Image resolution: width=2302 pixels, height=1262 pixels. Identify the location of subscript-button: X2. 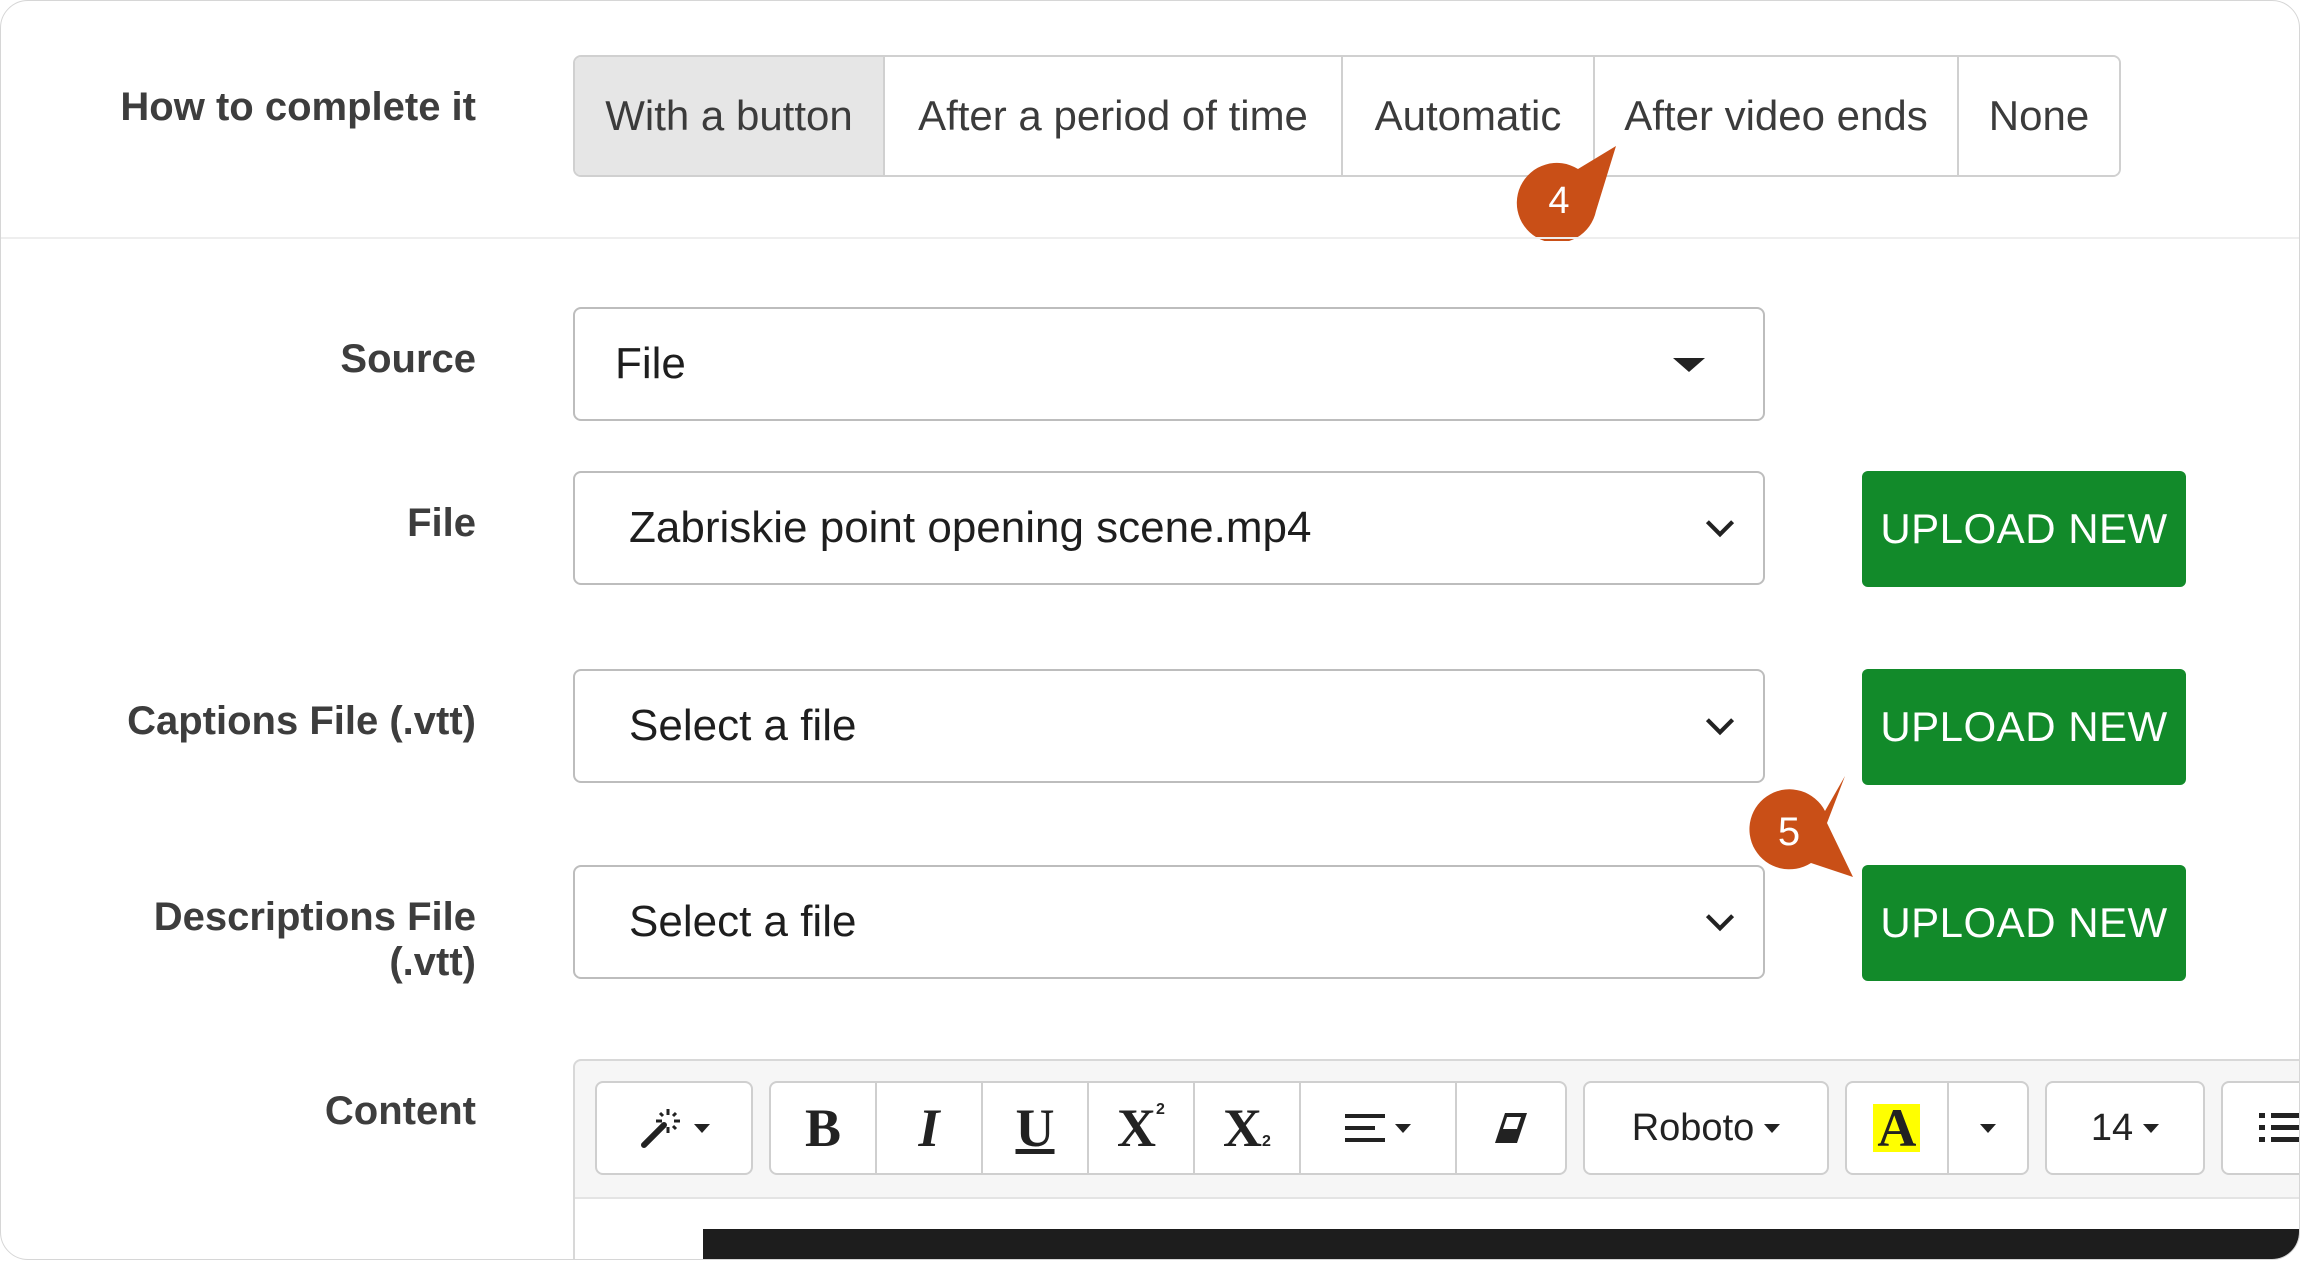
(1248, 1128).